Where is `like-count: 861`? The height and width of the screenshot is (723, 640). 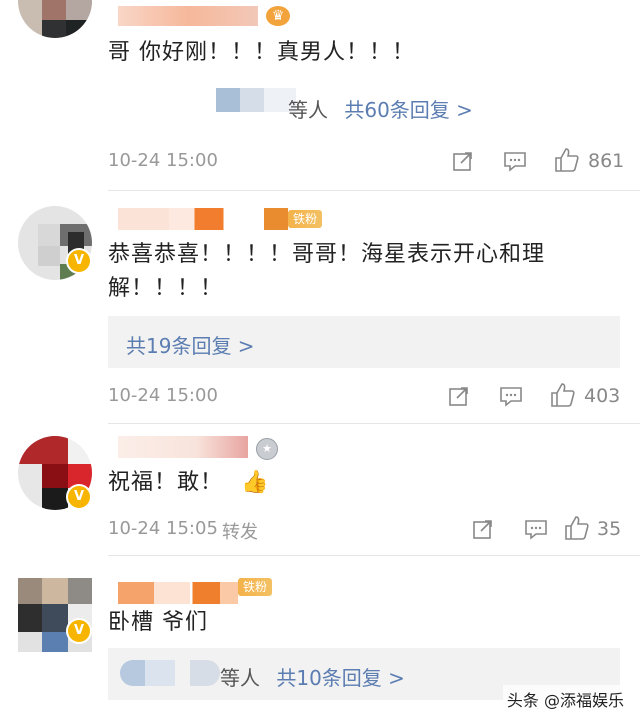 like-count: 861 is located at coordinates (606, 161).